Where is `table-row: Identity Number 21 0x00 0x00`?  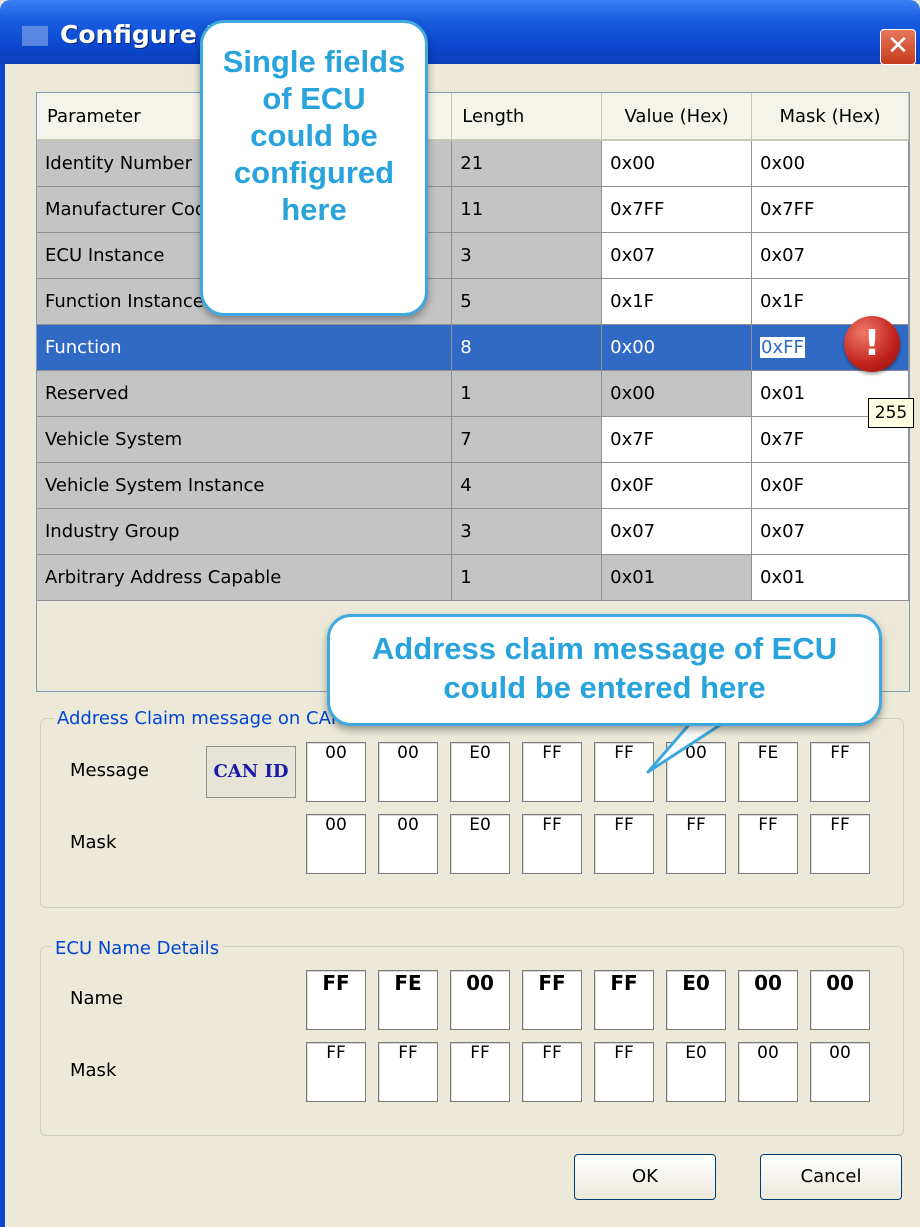
table-row: Identity Number 21 0x00 0x00 is located at coordinates (473, 163).